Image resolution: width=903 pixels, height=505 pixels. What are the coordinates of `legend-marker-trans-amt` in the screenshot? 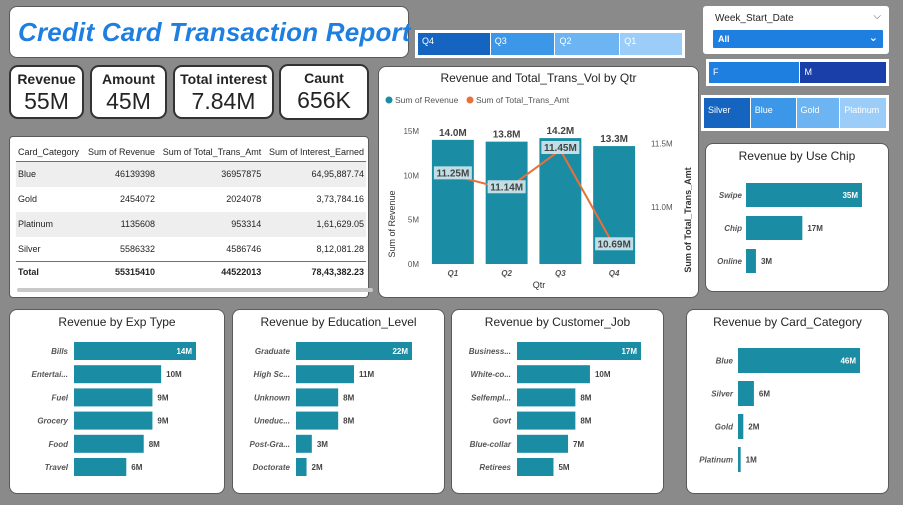 It's located at (470, 100).